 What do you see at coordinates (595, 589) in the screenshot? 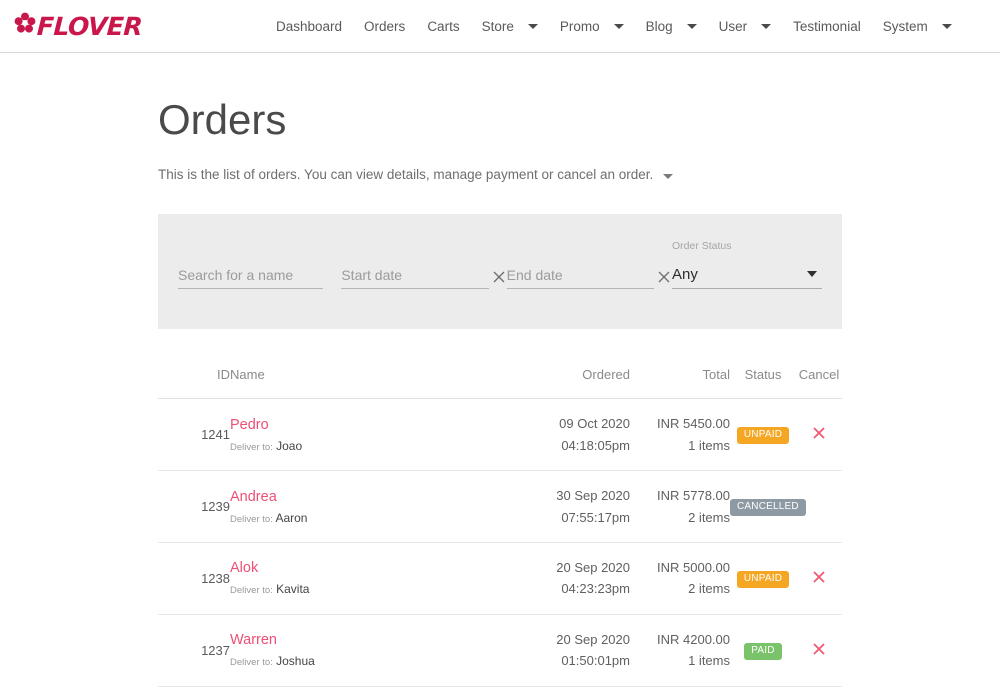
I see `order-time: 04:23:23pm` at bounding box center [595, 589].